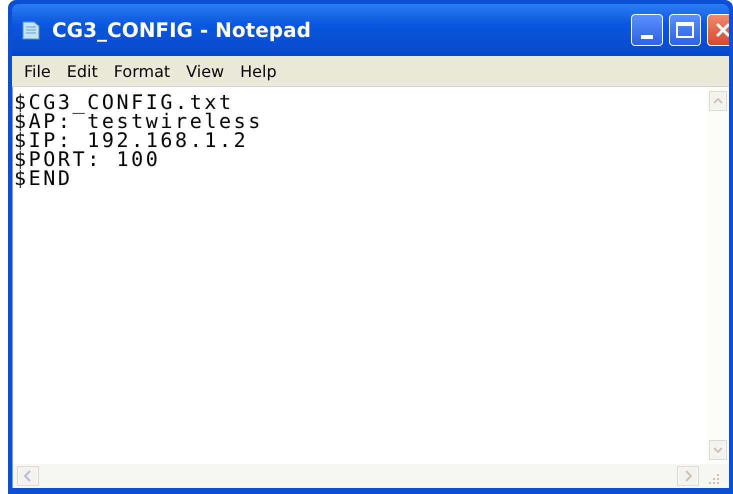 This screenshot has width=733, height=494. What do you see at coordinates (258, 71) in the screenshot?
I see `menu-item: Help` at bounding box center [258, 71].